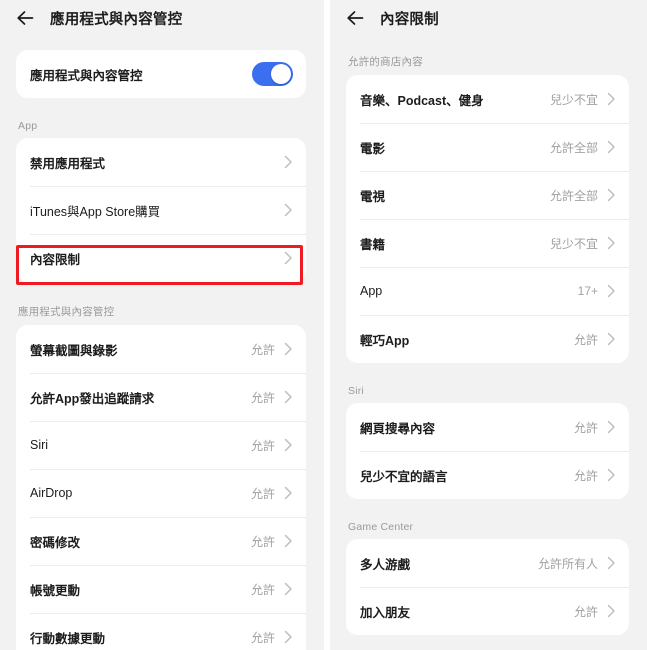  I want to click on row-label: iTunes與App Store購買, so click(95, 211).